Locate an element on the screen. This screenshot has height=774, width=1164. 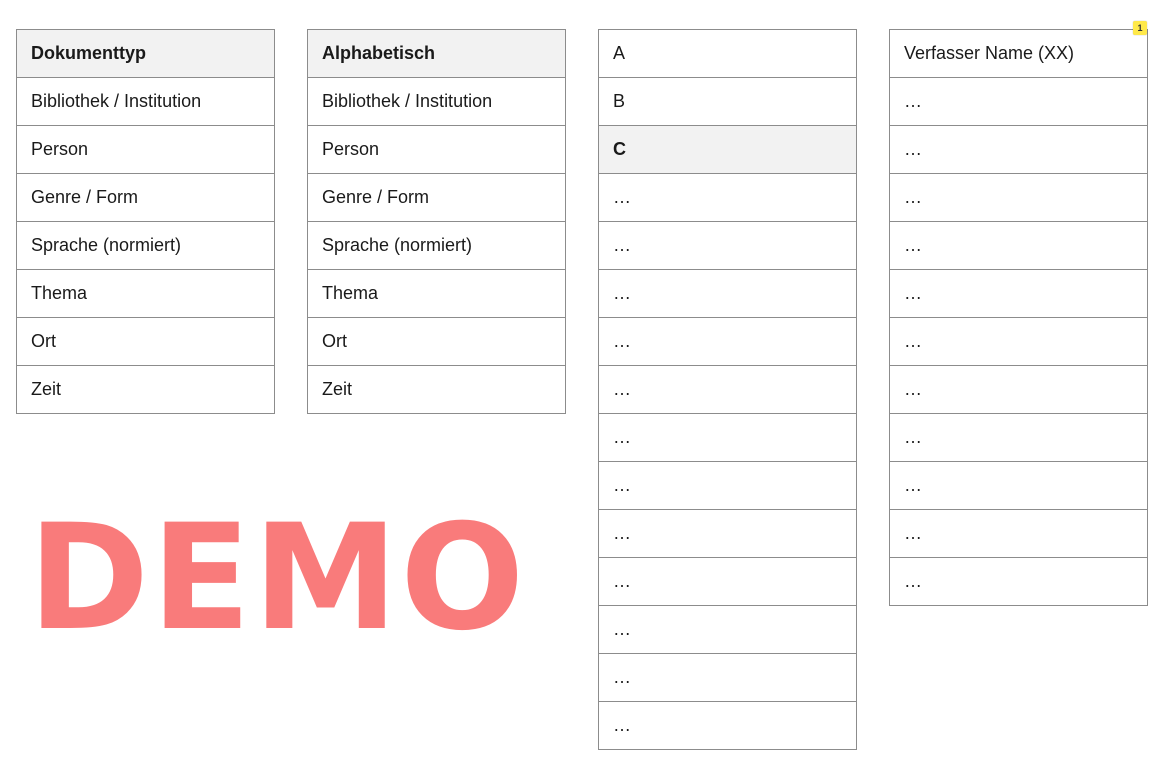
list-item: B is located at coordinates (727, 101).